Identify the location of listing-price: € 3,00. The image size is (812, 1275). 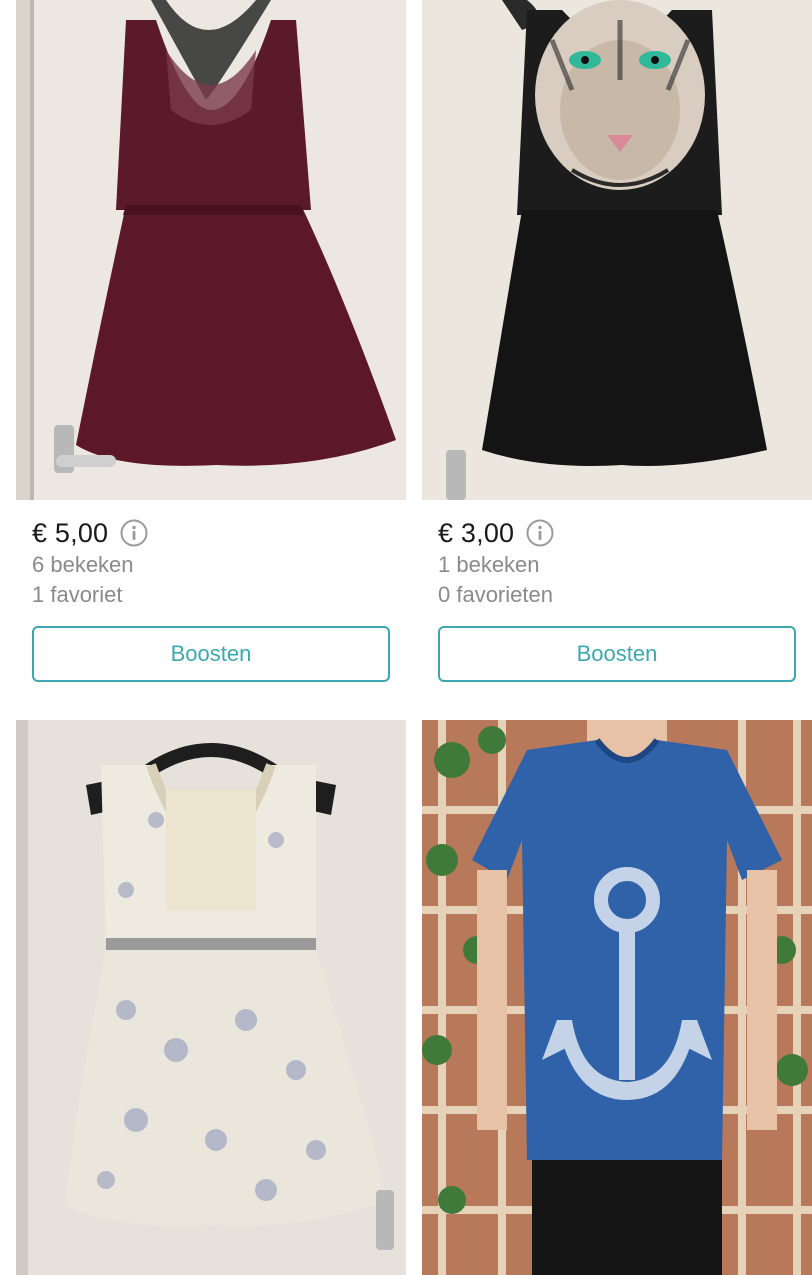
(476, 532).